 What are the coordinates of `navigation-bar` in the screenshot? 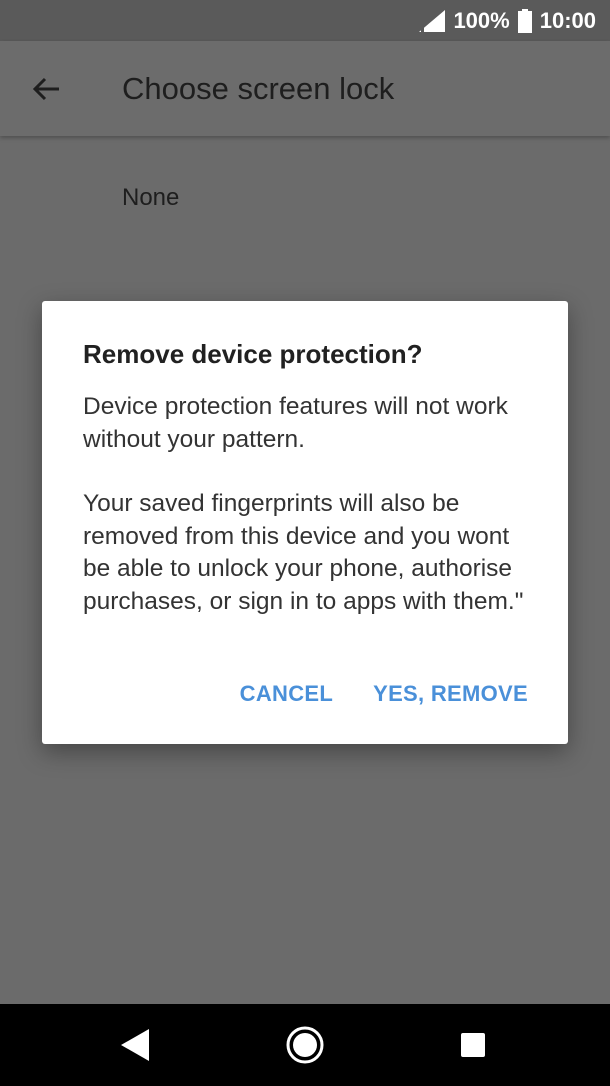 It's located at (305, 1045).